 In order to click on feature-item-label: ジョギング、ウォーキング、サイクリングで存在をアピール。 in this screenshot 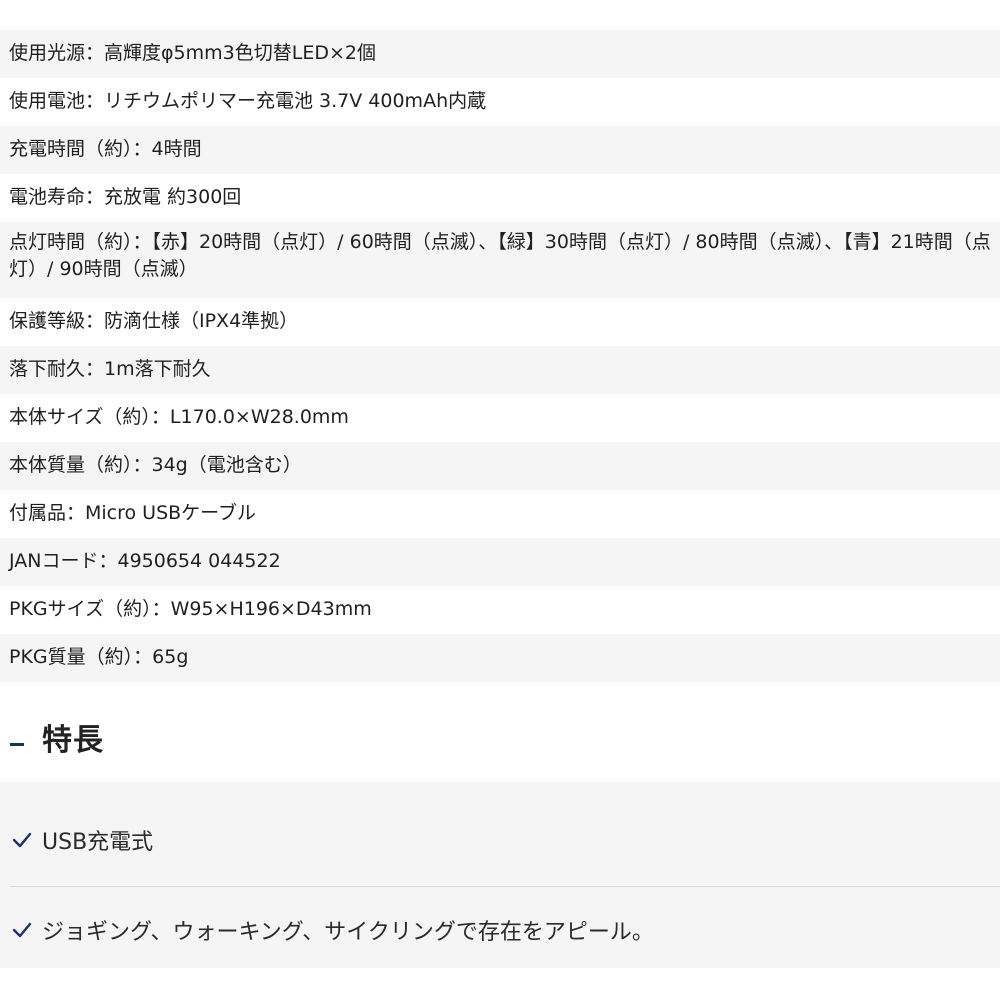, I will do `click(348, 932)`.